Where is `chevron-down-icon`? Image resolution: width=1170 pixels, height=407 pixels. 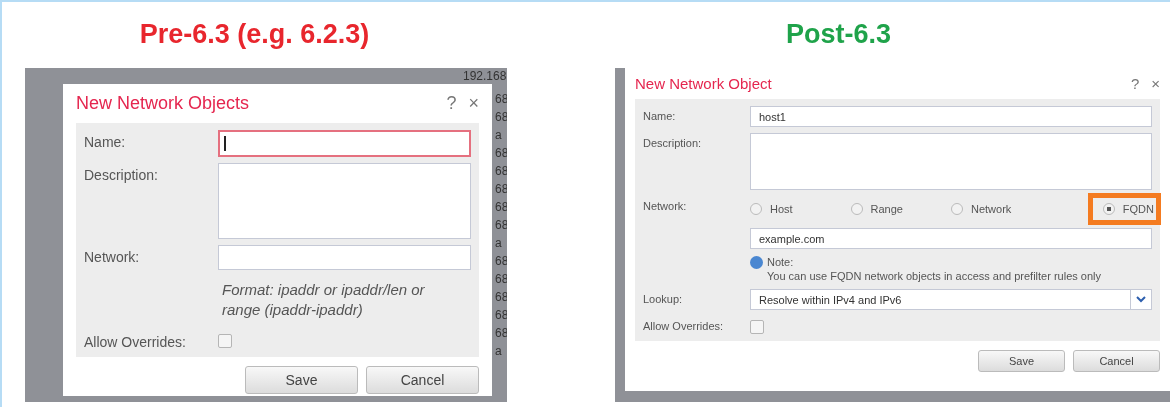 chevron-down-icon is located at coordinates (1141, 299).